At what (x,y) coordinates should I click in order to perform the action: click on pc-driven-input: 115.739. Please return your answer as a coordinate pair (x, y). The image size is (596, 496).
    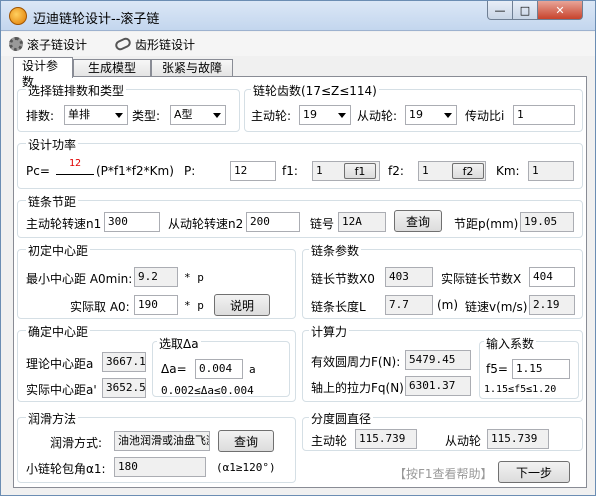
    Looking at the image, I should click on (518, 439).